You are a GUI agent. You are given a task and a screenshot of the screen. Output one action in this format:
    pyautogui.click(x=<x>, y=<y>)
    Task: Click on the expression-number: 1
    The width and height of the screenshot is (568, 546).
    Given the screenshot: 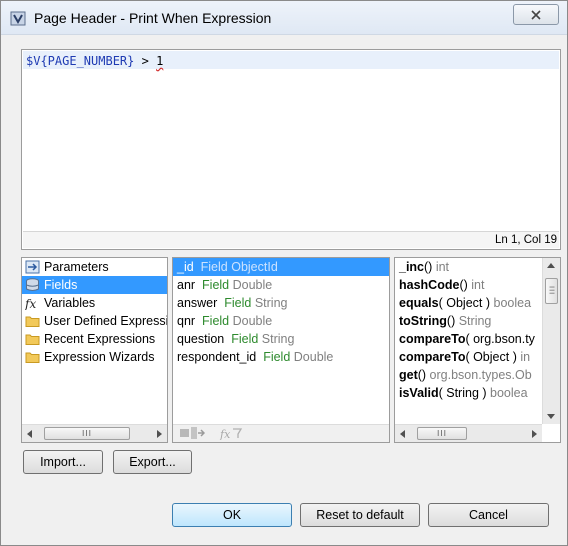 What is the action you would take?
    pyautogui.click(x=160, y=61)
    